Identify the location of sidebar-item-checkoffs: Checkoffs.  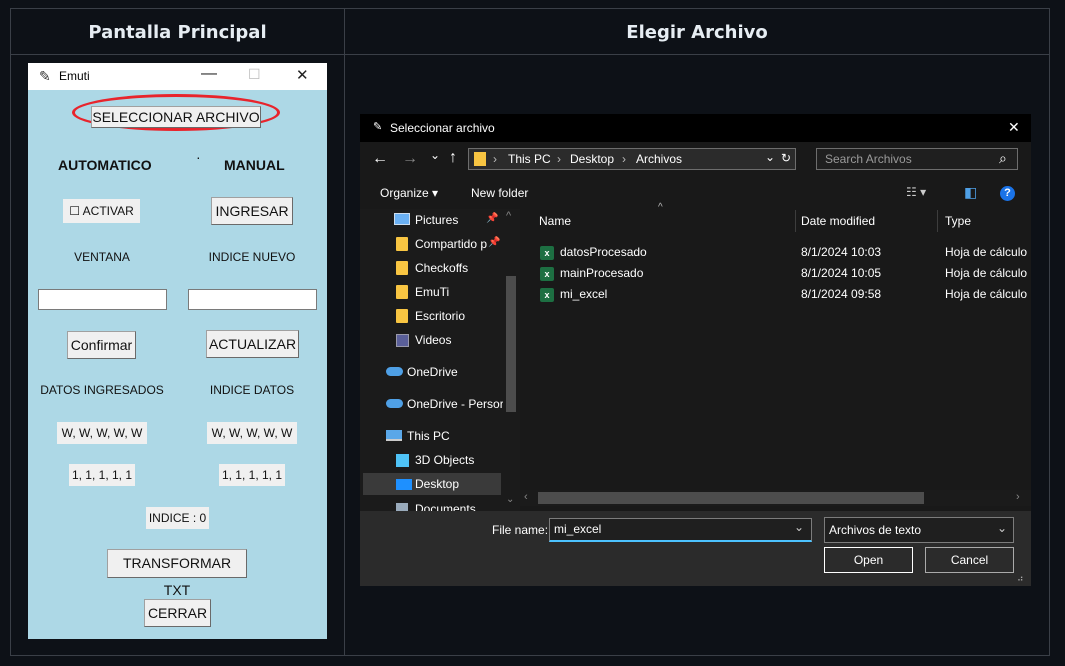
(441, 268).